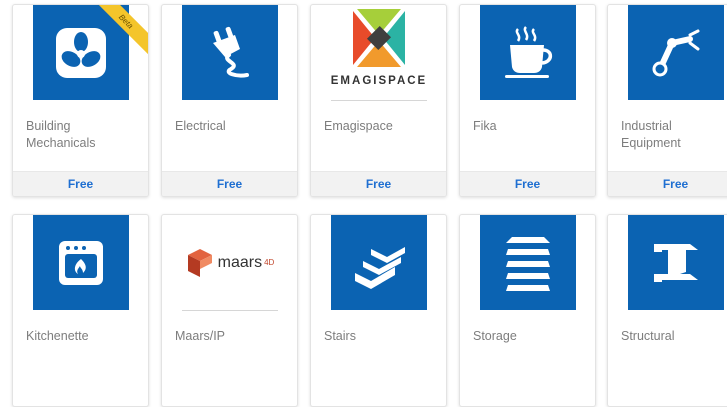 The height and width of the screenshot is (407, 727). Describe the element at coordinates (240, 262) in the screenshot. I see `maars-logo-text: maars` at that location.